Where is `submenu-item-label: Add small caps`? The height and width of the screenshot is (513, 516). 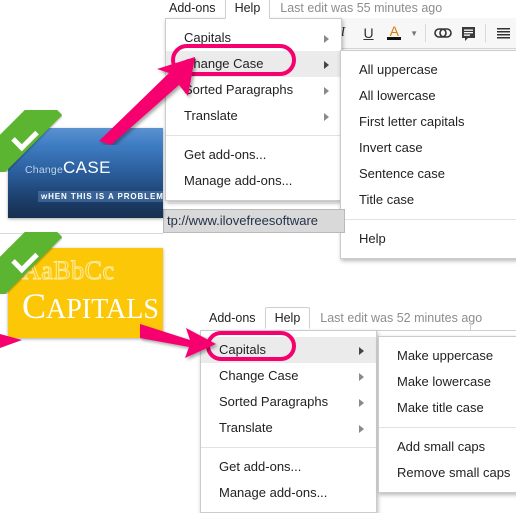
submenu-item-label: Add small caps is located at coordinates (441, 446).